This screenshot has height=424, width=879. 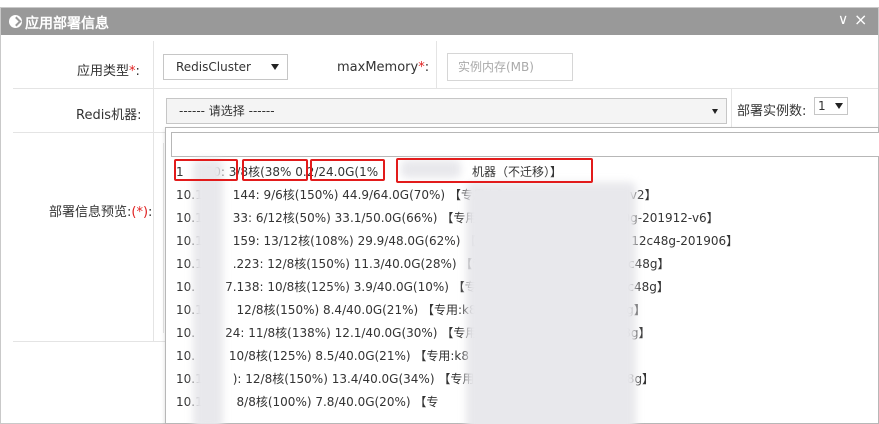 I want to click on option-mem: 44.9/64.0G(70%), so click(x=395, y=195).